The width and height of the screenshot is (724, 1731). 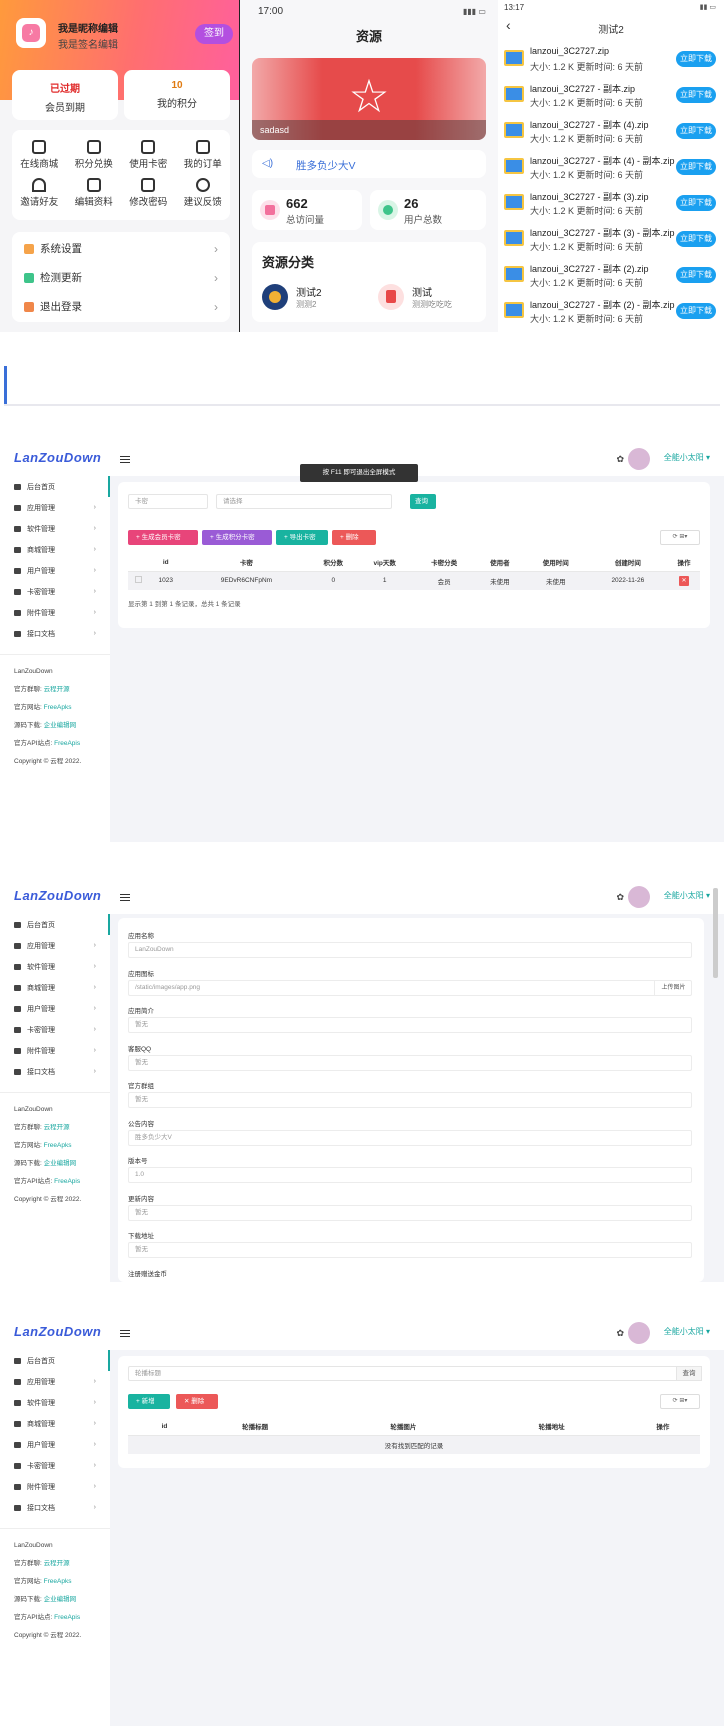 What do you see at coordinates (57, 1563) in the screenshot?
I see `group-link: 云程开源` at bounding box center [57, 1563].